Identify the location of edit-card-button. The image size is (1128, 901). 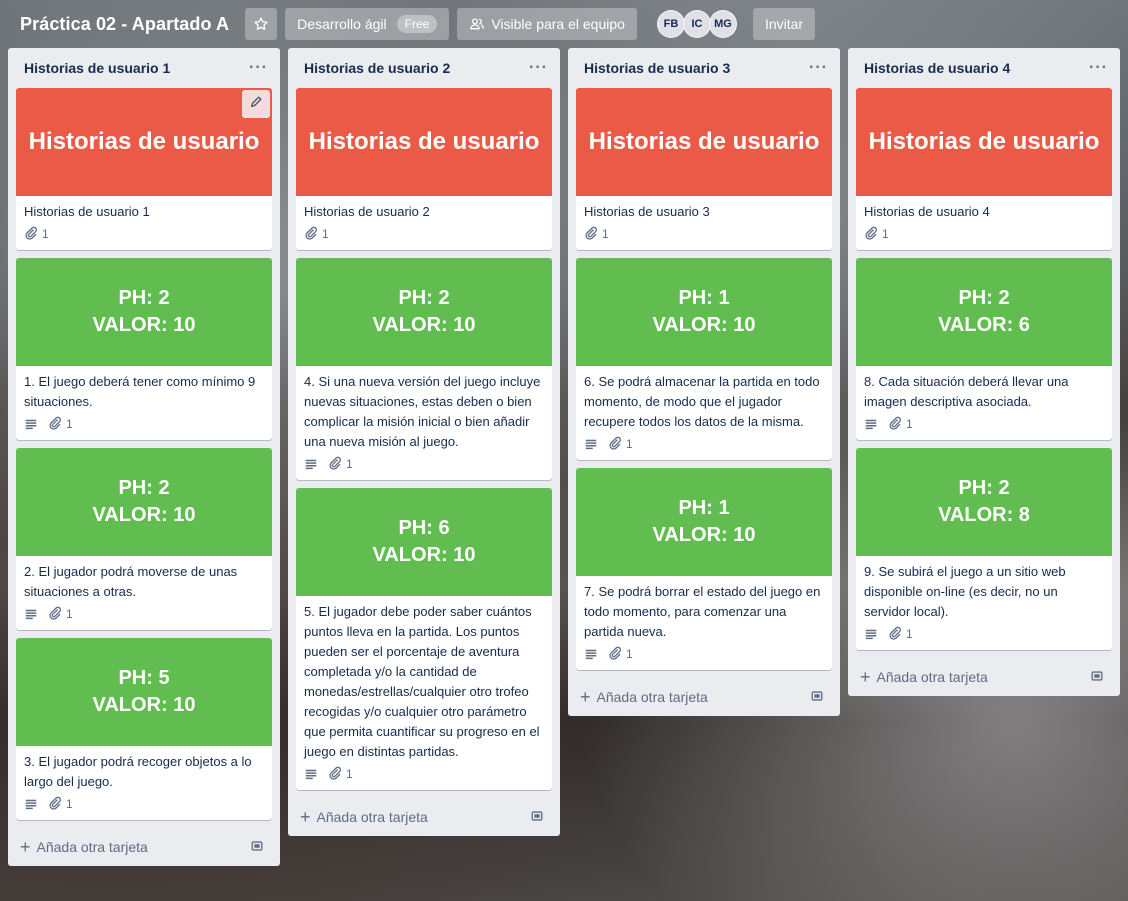
(256, 104).